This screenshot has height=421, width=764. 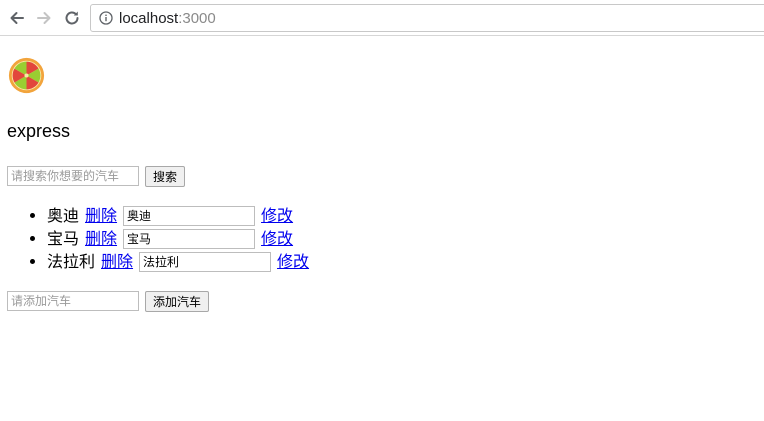 I want to click on back-button, so click(x=17, y=18).